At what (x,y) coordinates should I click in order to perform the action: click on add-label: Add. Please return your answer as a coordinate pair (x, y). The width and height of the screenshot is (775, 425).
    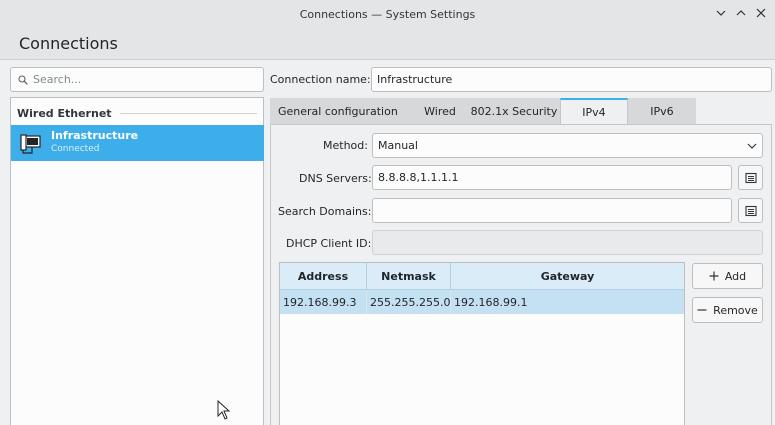
    Looking at the image, I should click on (735, 276).